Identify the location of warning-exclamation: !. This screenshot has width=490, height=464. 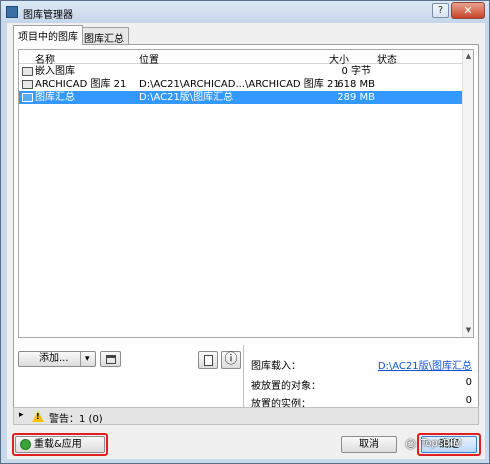
(38, 416).